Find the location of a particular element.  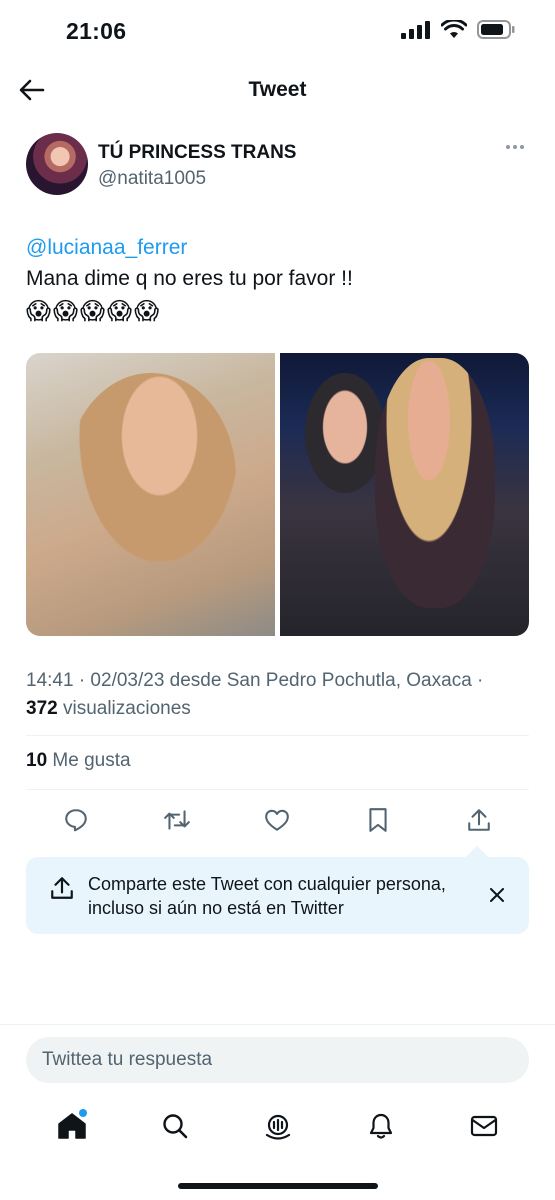

reply-input is located at coordinates (277, 1060).